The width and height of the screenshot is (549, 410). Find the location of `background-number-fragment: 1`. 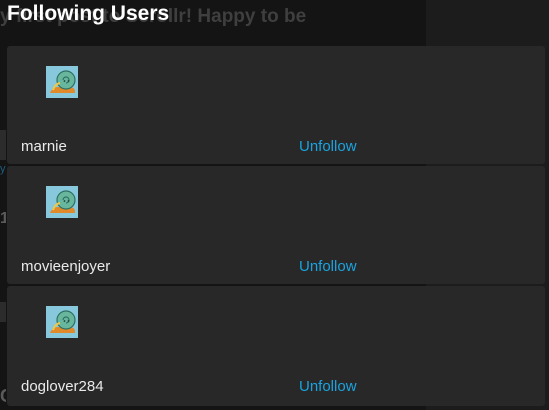

background-number-fragment: 1 is located at coordinates (3, 218).